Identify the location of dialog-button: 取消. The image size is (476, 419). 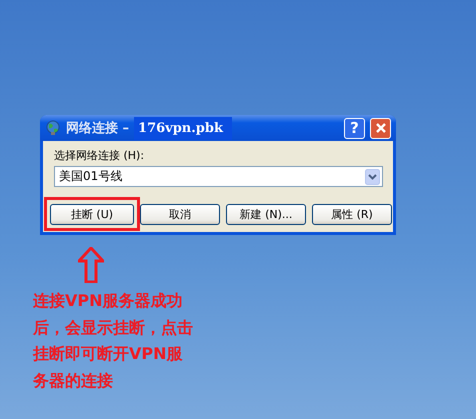
(180, 214).